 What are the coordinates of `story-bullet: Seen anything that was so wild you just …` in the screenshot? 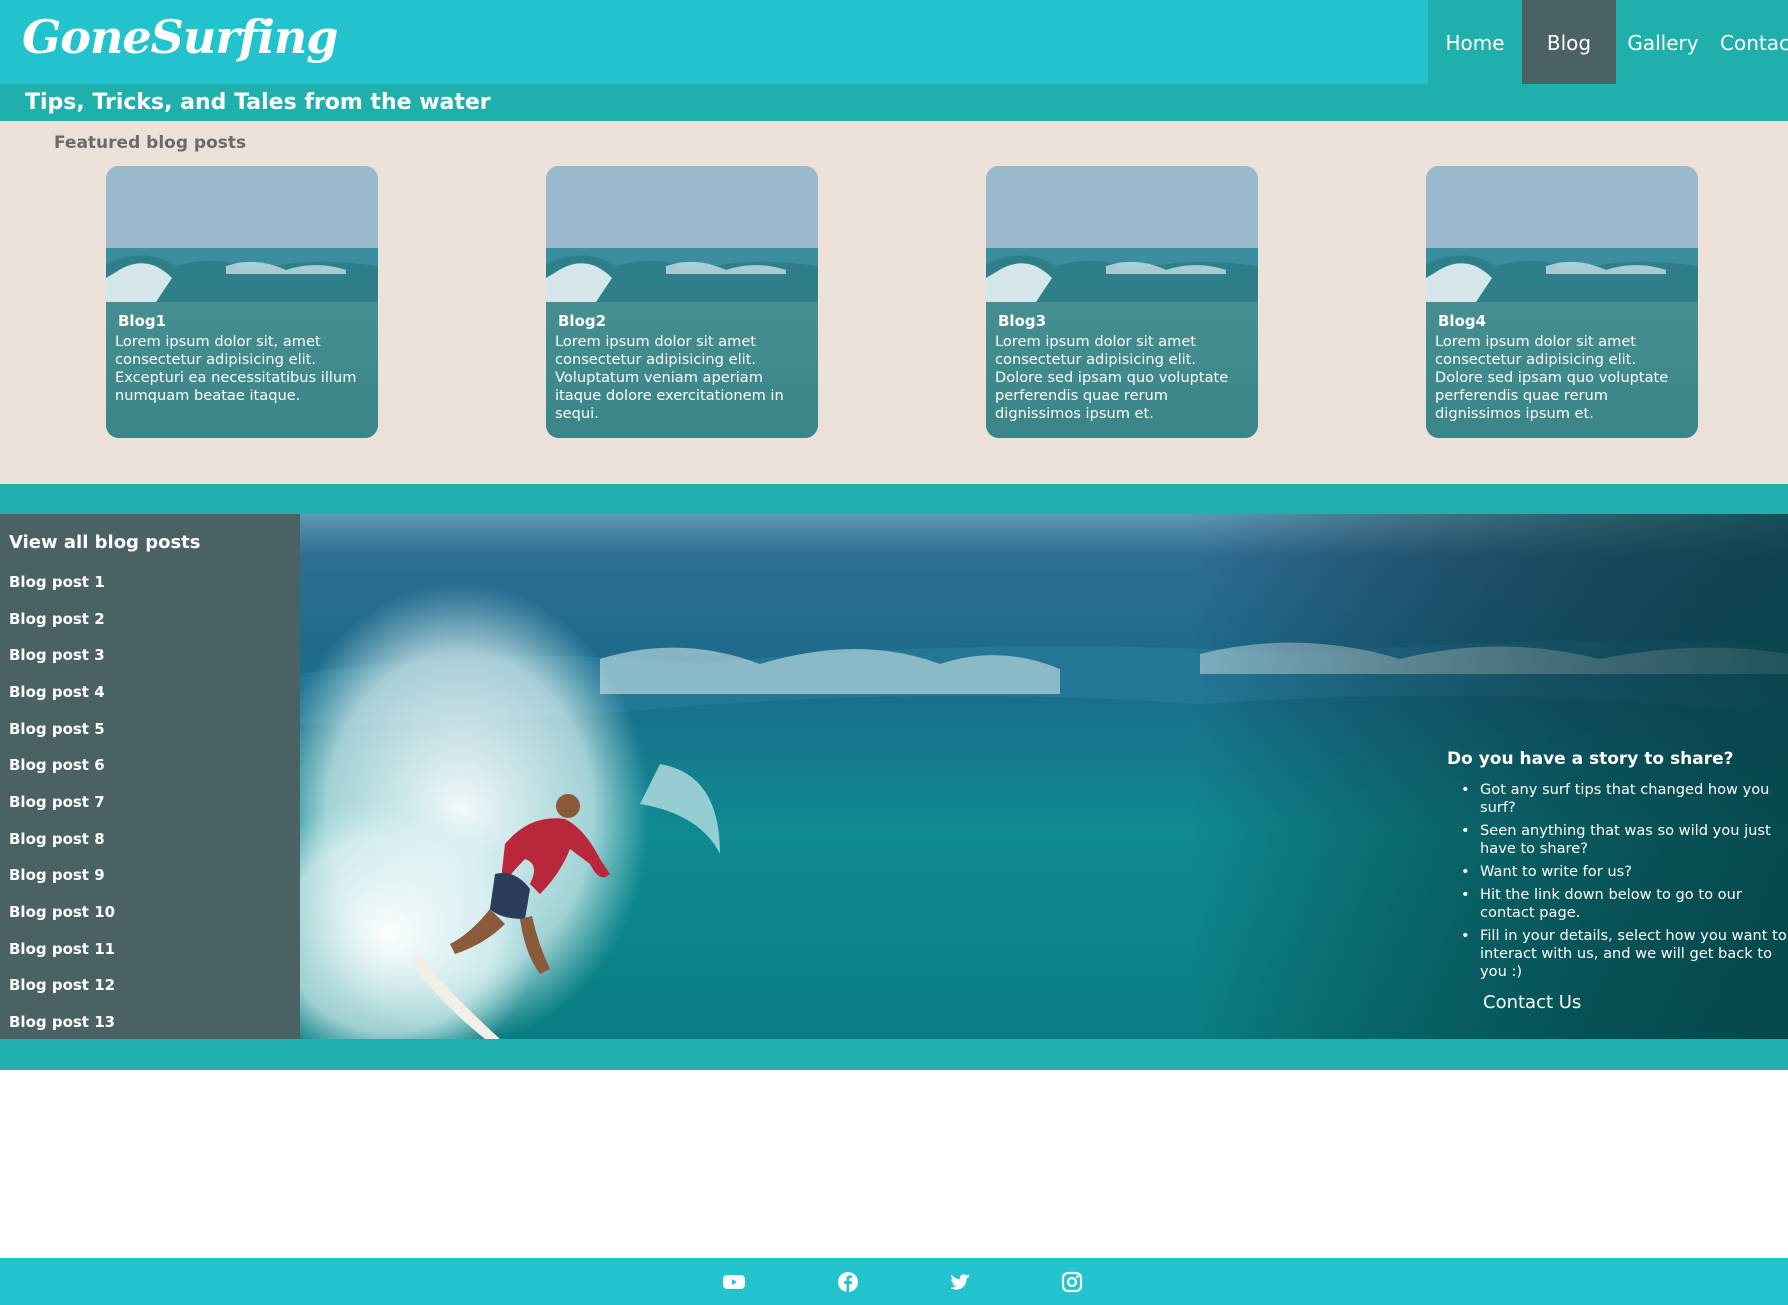 It's located at (1617, 840).